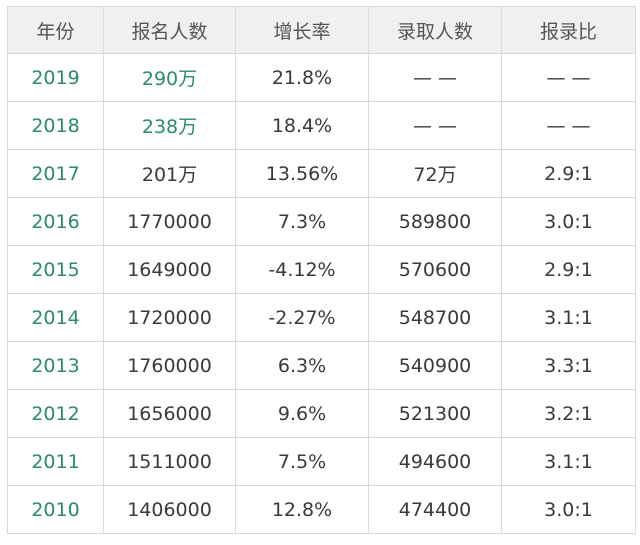 Image resolution: width=640 pixels, height=545 pixels. Describe the element at coordinates (55, 173) in the screenshot. I see `cell-year: 2017` at that location.